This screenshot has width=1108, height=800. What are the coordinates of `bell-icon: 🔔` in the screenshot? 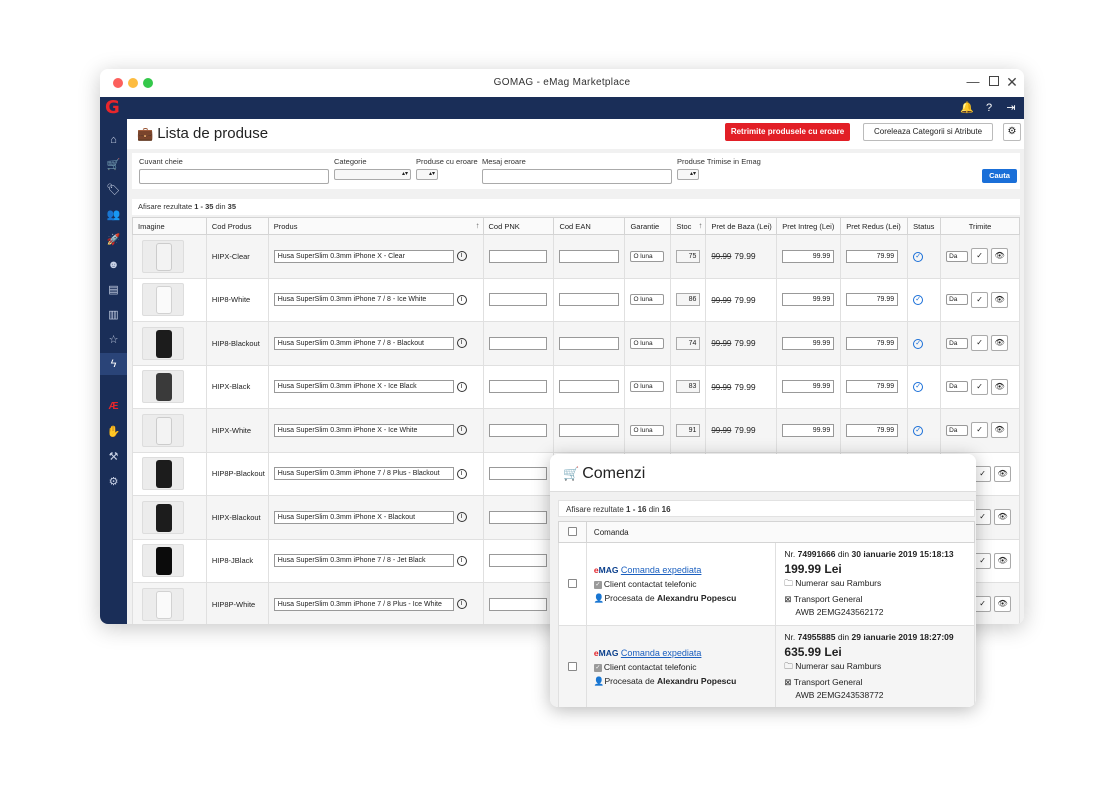 It's located at (967, 108).